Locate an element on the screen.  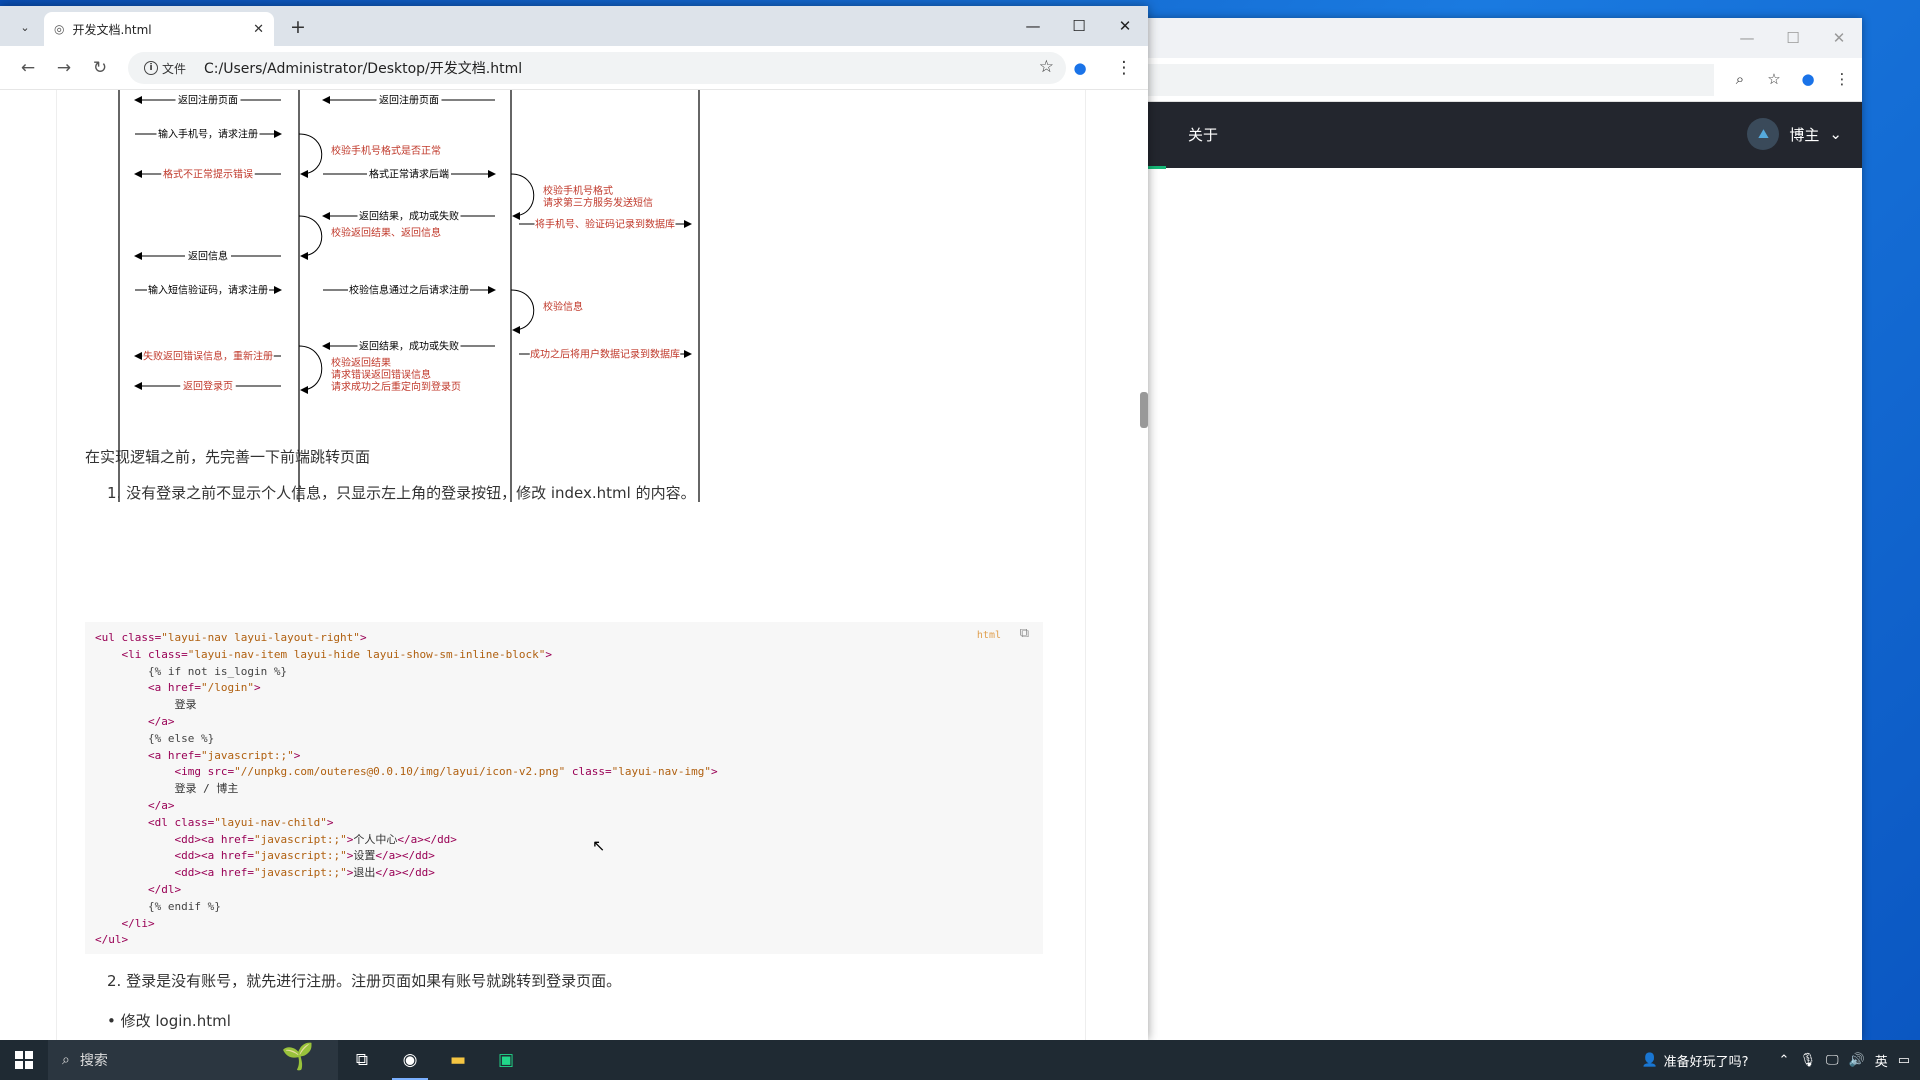
windows-start-icon is located at coordinates (24, 1060).